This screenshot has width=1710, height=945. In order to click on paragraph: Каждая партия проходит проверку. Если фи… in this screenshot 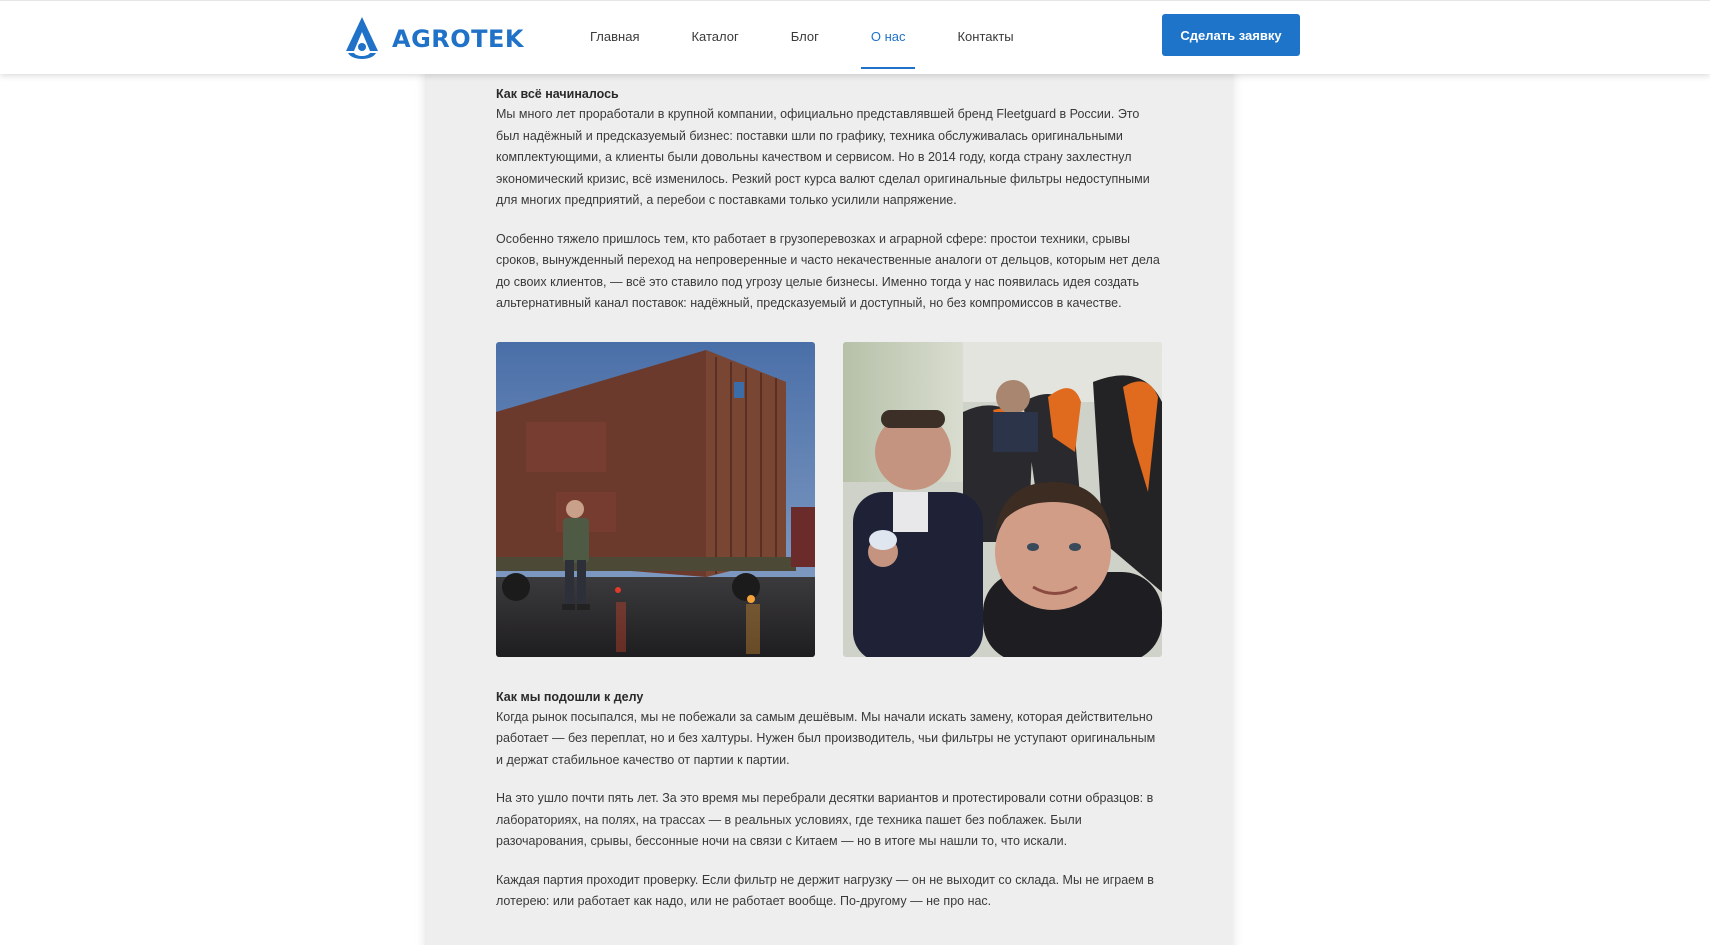, I will do `click(825, 890)`.